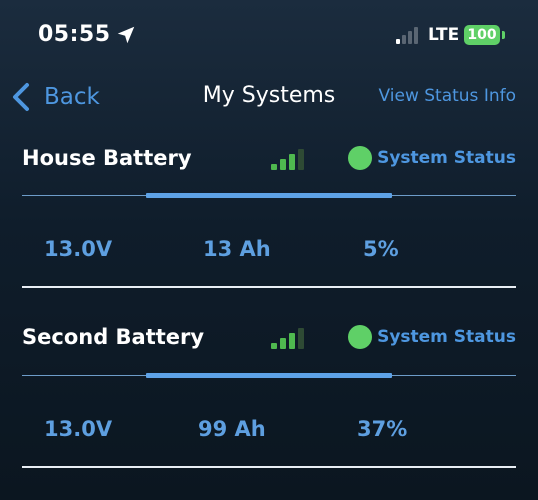  What do you see at coordinates (126, 35) in the screenshot?
I see `location-arrow-icon` at bounding box center [126, 35].